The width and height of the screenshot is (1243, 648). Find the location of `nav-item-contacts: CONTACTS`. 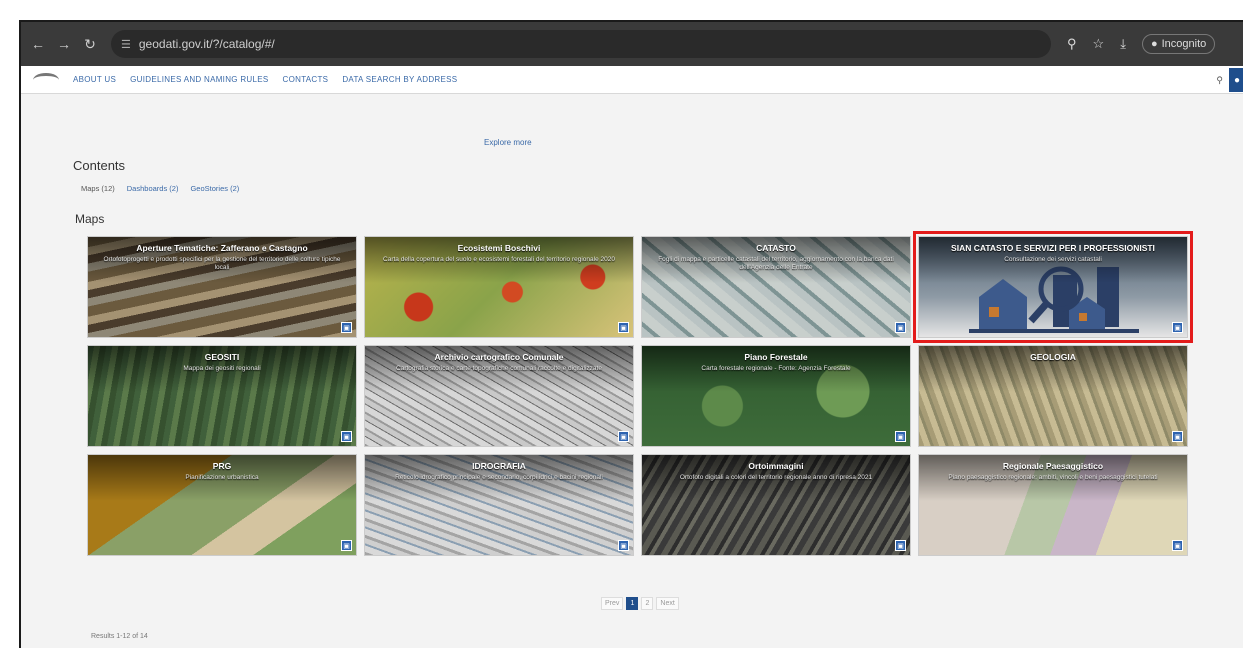

nav-item-contacts: CONTACTS is located at coordinates (306, 79).